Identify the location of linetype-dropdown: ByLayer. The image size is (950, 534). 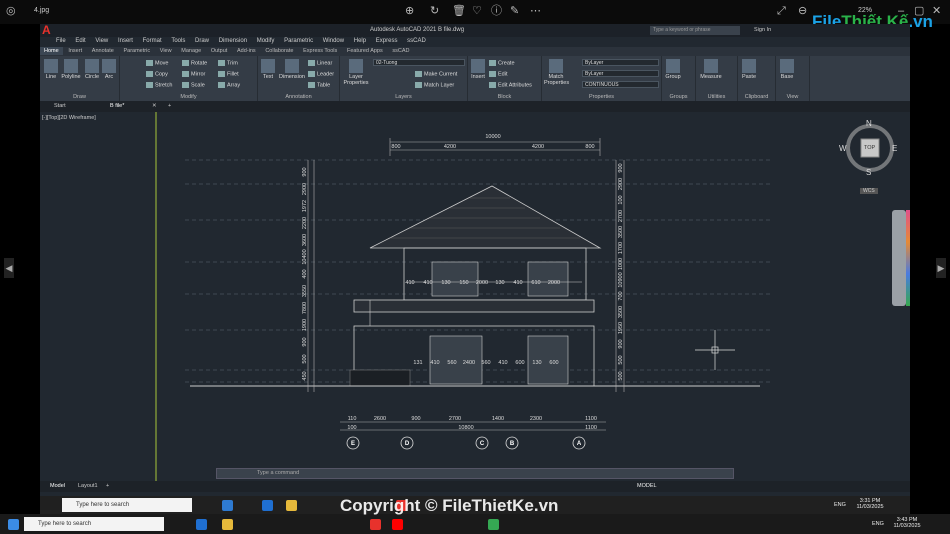
(620, 73).